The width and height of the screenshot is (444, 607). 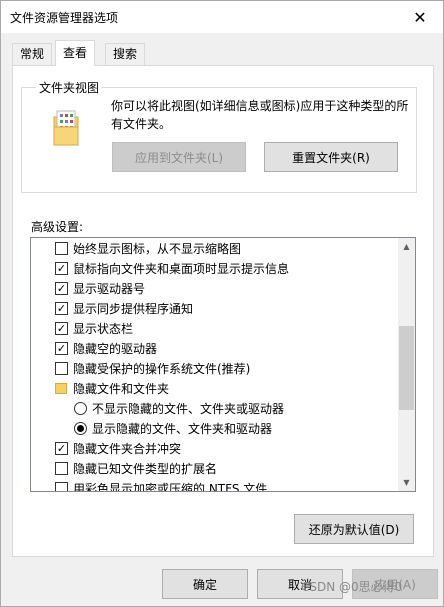 I want to click on item-label: 不显示隐藏的文件、文件夹或驱动器, so click(x=188, y=408).